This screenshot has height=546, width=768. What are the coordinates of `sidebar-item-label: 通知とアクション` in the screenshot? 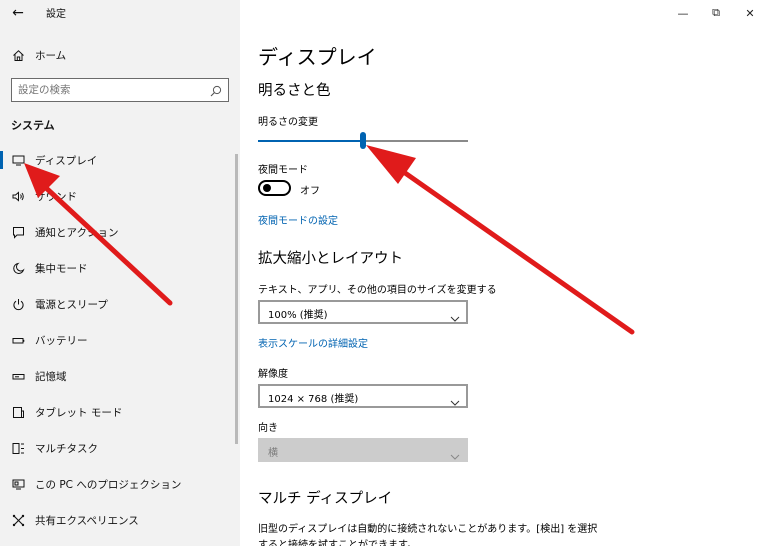 It's located at (77, 233).